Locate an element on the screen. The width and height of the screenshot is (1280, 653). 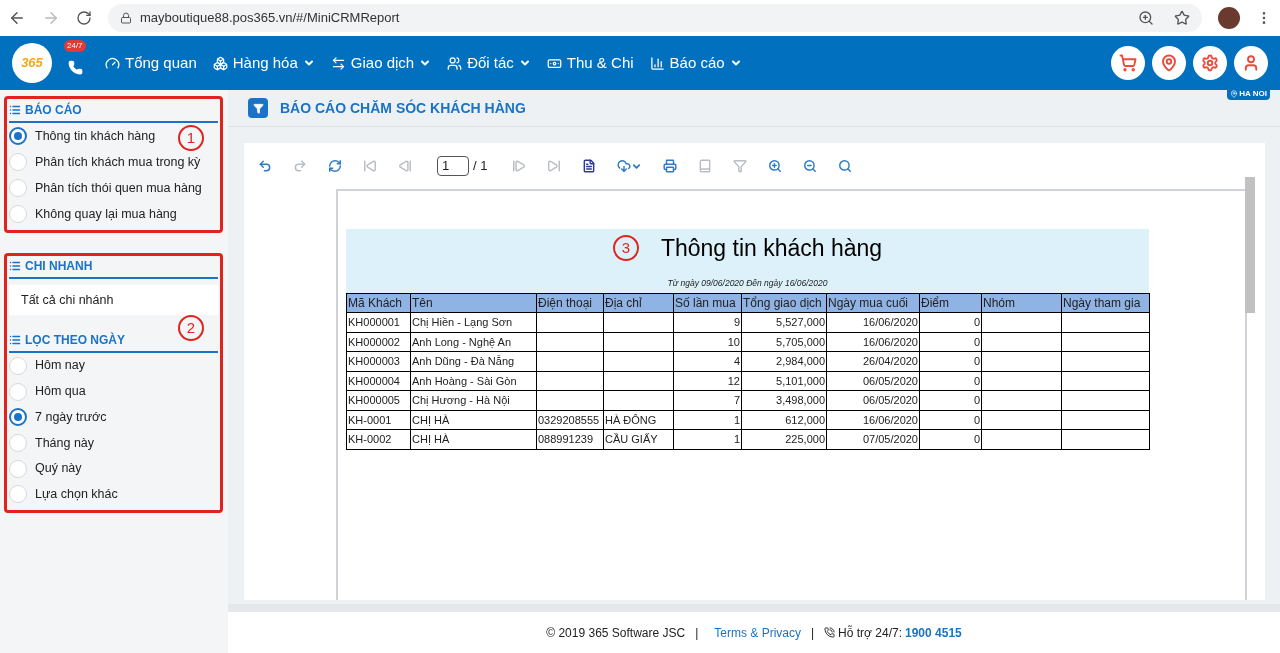
nav-menu-item: Báo cáo is located at coordinates (695, 63).